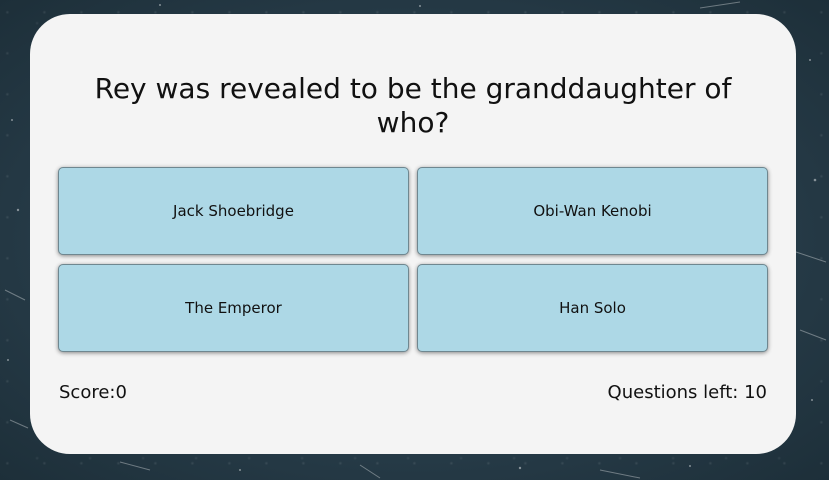 The image size is (829, 480). I want to click on answer-button-1: Jack Shoebridge, so click(233, 211).